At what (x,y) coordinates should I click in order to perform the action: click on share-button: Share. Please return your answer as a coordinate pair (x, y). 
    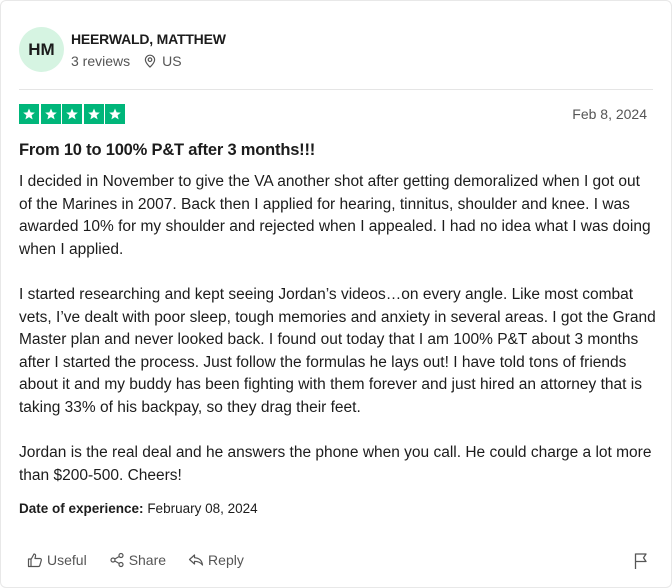
    Looking at the image, I should click on (137, 560).